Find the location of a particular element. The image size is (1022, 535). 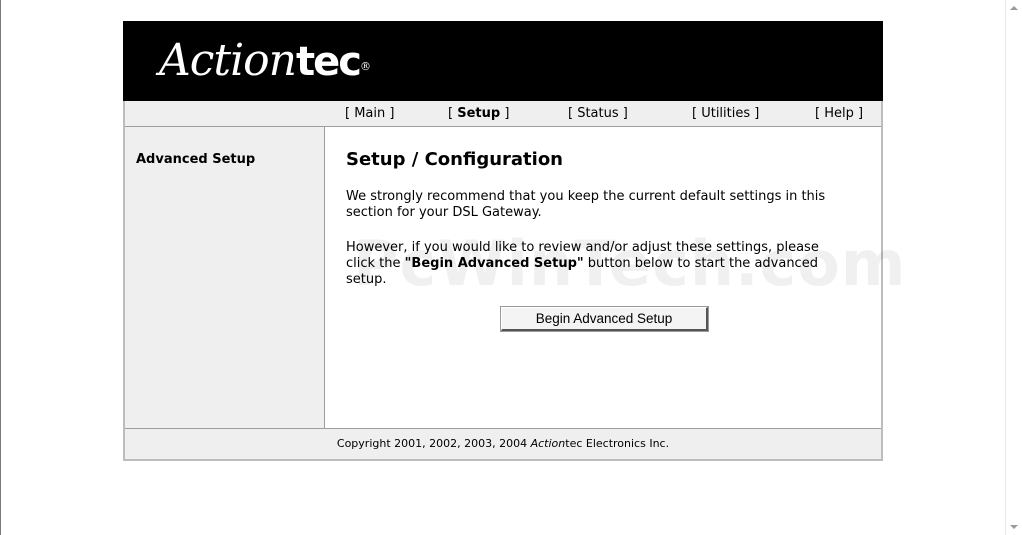

nav-setup: [ Setup ] is located at coordinates (478, 113).